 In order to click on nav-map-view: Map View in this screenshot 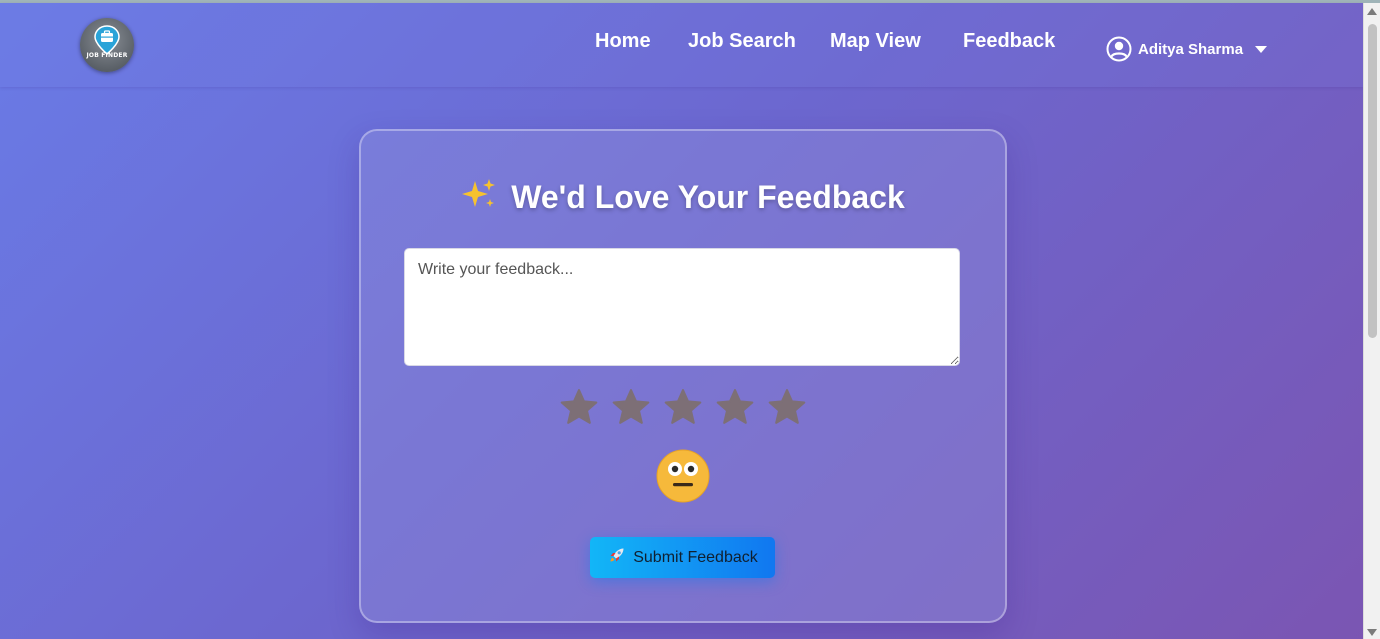, I will do `click(875, 41)`.